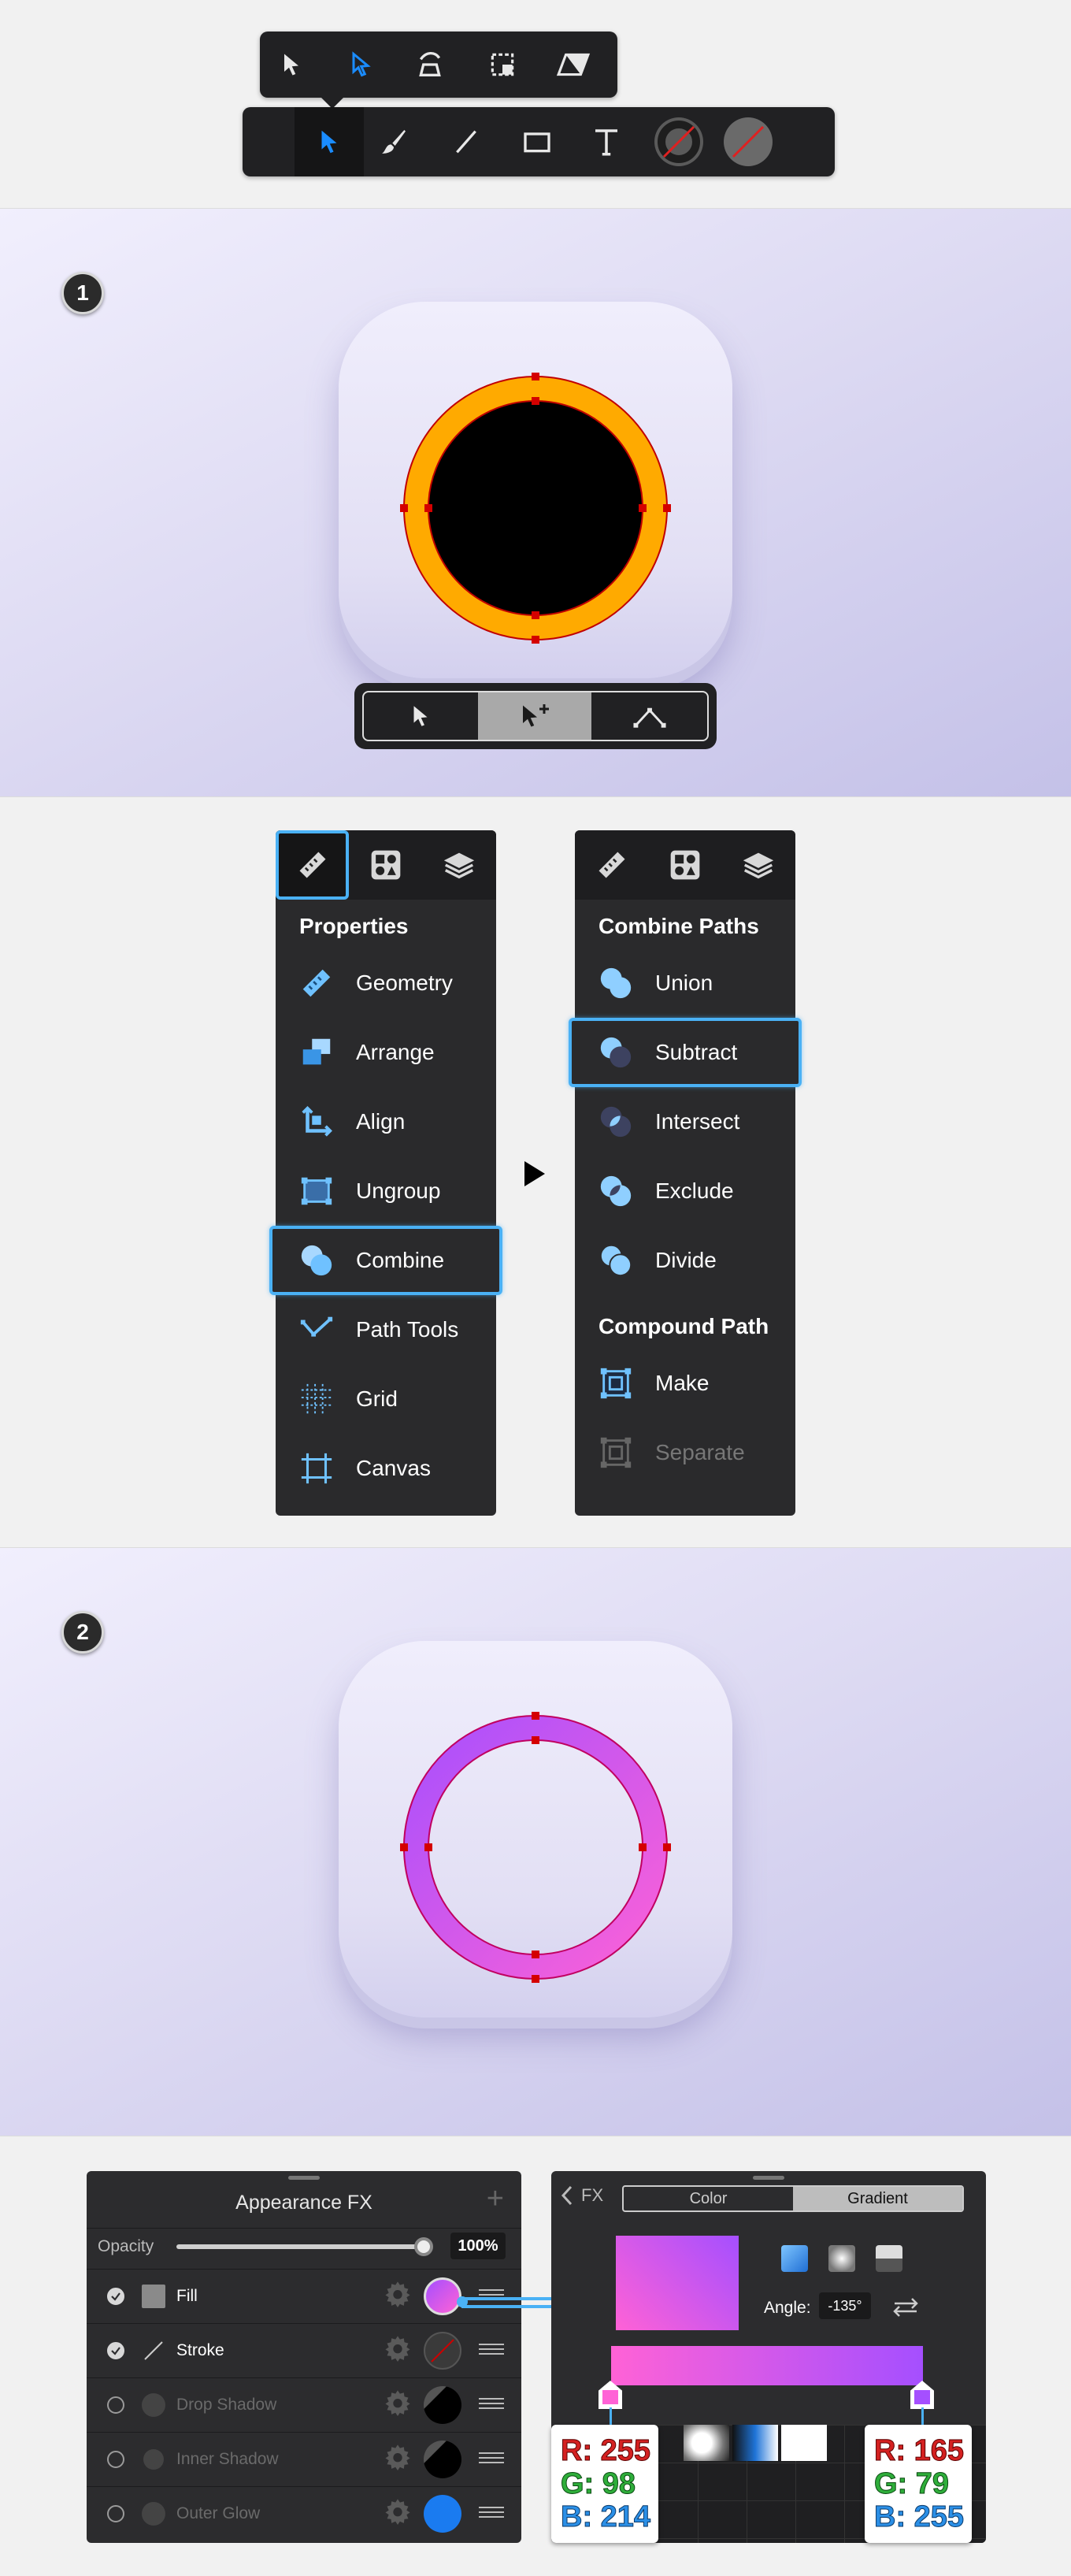  I want to click on menu-item-path-tools: Path Tools, so click(386, 1329).